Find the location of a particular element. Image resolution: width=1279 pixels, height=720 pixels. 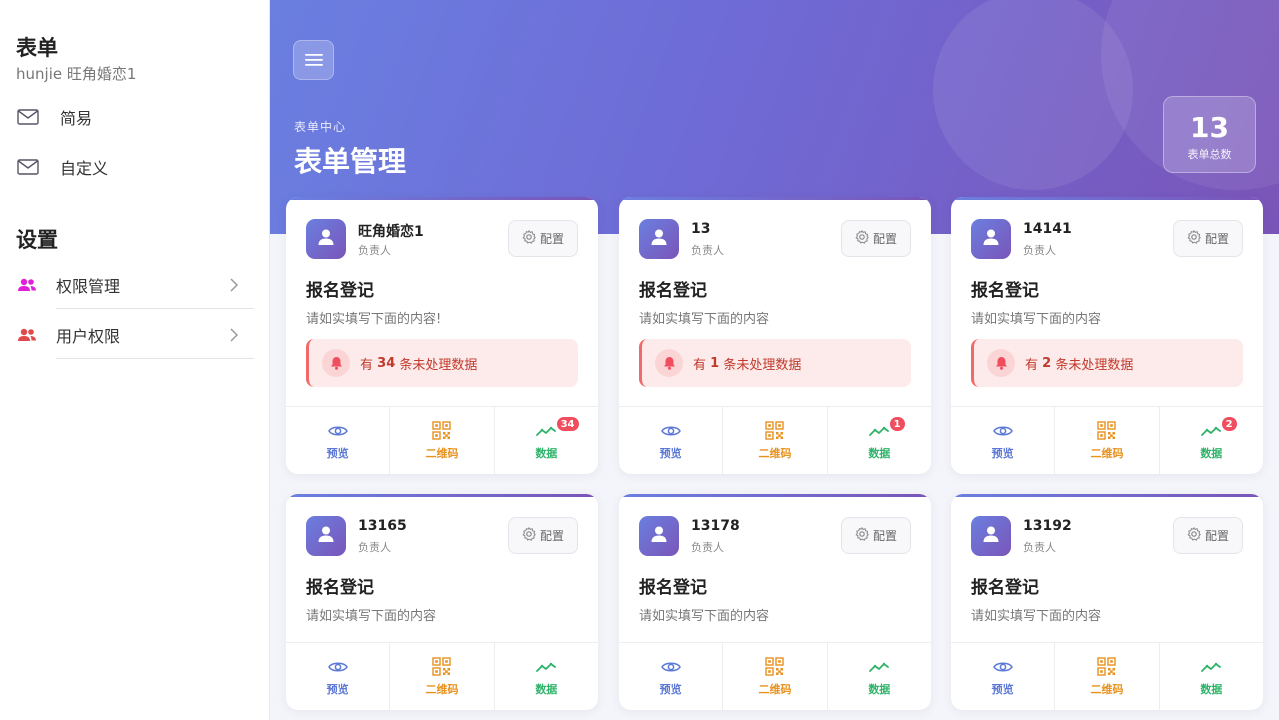

card-actions: 预览 二维码 数据 2 is located at coordinates (1107, 440).